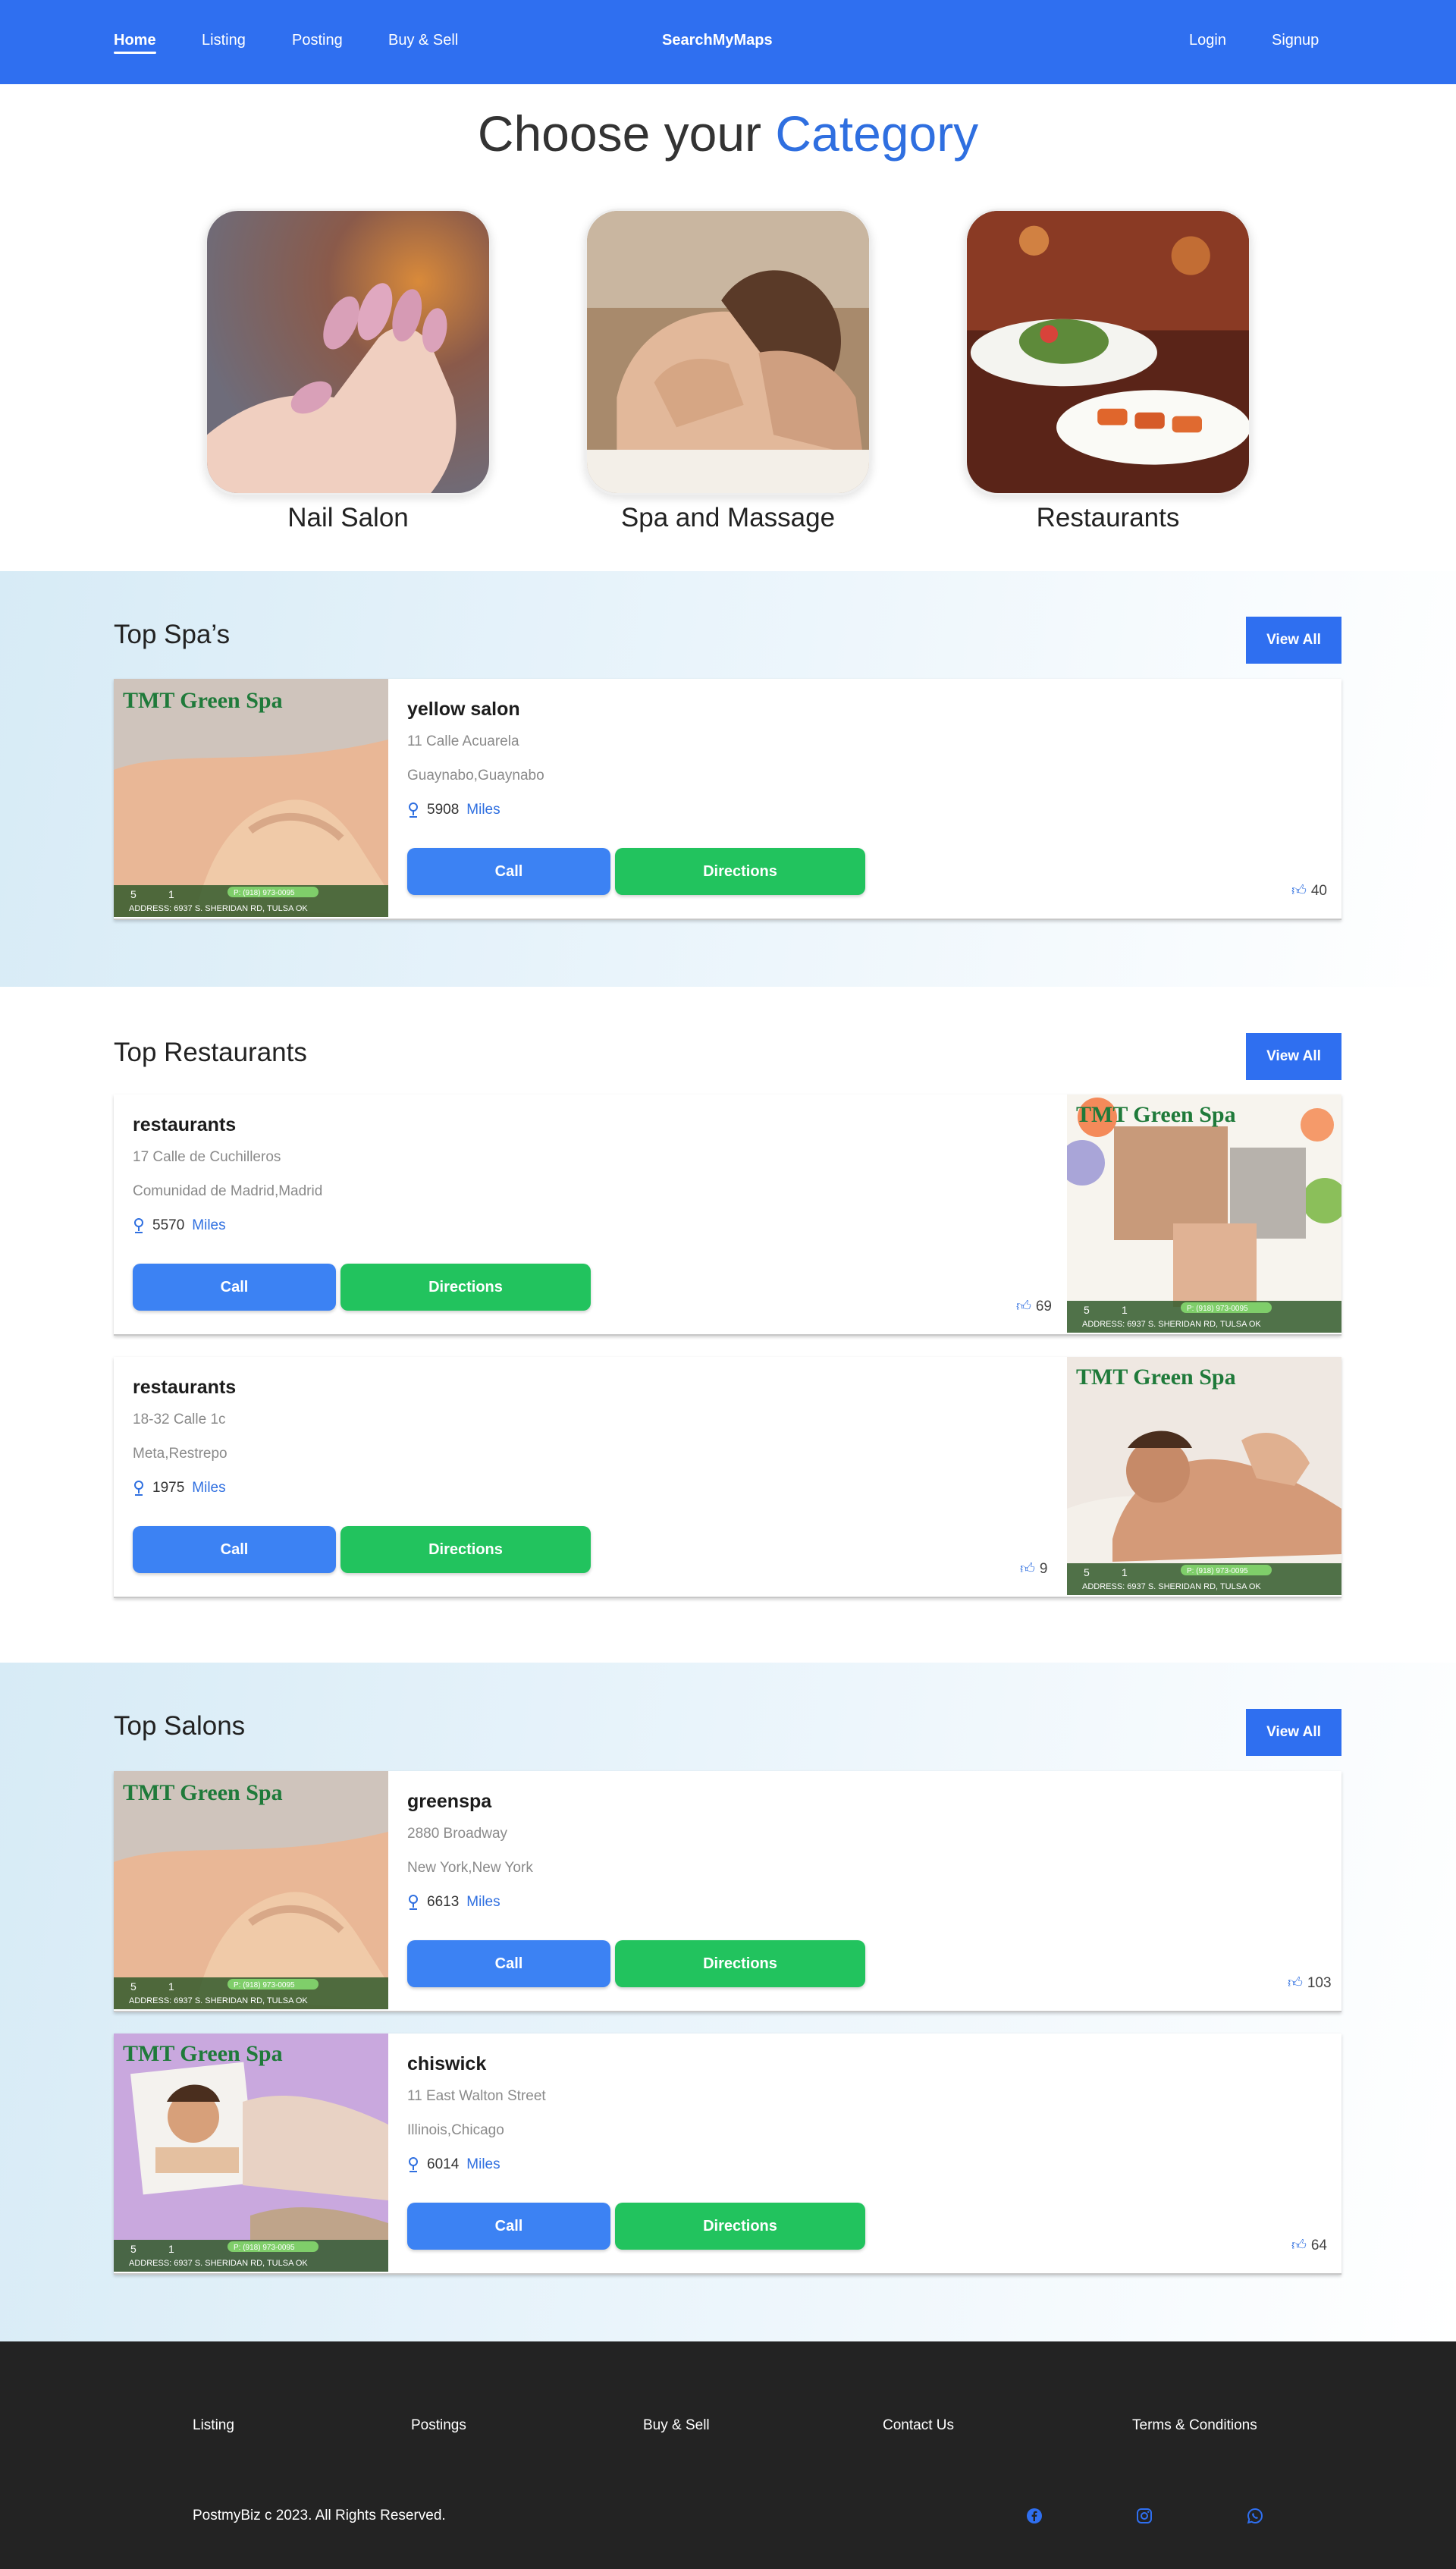 The width and height of the screenshot is (1456, 2569). I want to click on nav-signup-link: Signup, so click(1295, 40).